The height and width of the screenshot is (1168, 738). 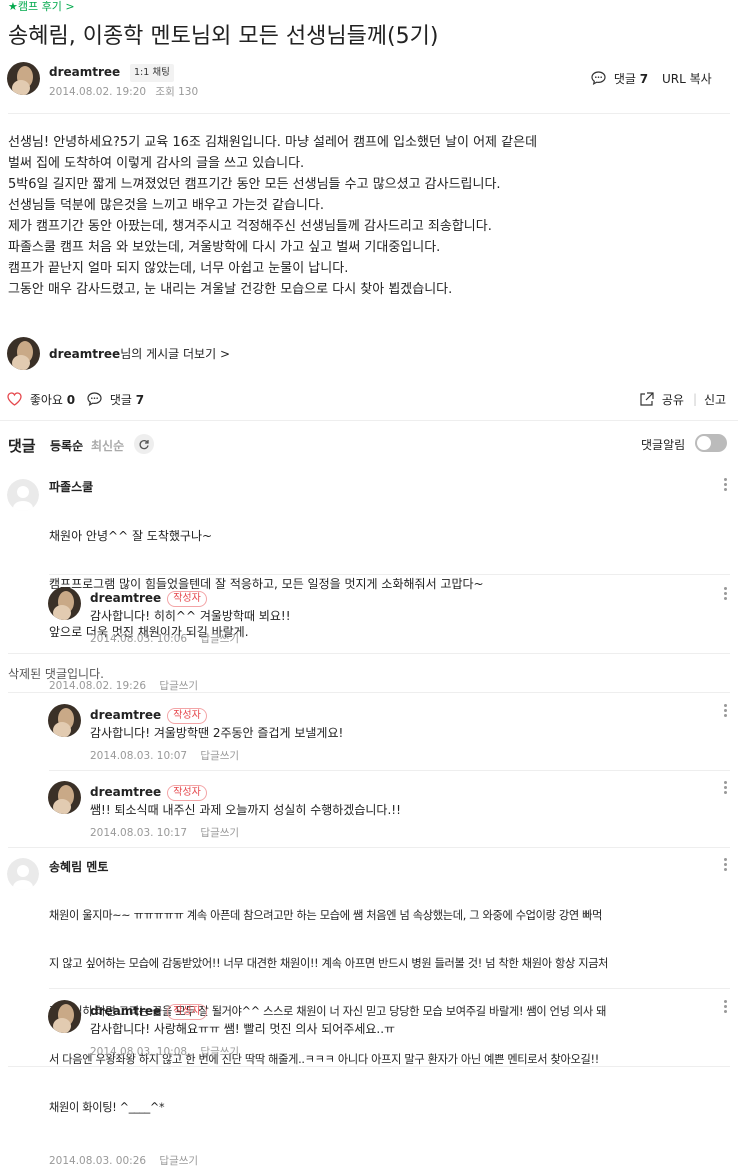 I want to click on copy-url-button: URL 복사, so click(x=687, y=79).